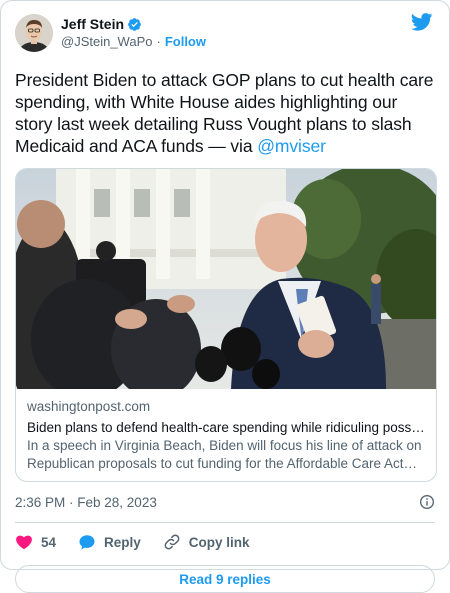 The height and width of the screenshot is (593, 450). I want to click on action-bar: 54 Reply Copy link, so click(225, 542).